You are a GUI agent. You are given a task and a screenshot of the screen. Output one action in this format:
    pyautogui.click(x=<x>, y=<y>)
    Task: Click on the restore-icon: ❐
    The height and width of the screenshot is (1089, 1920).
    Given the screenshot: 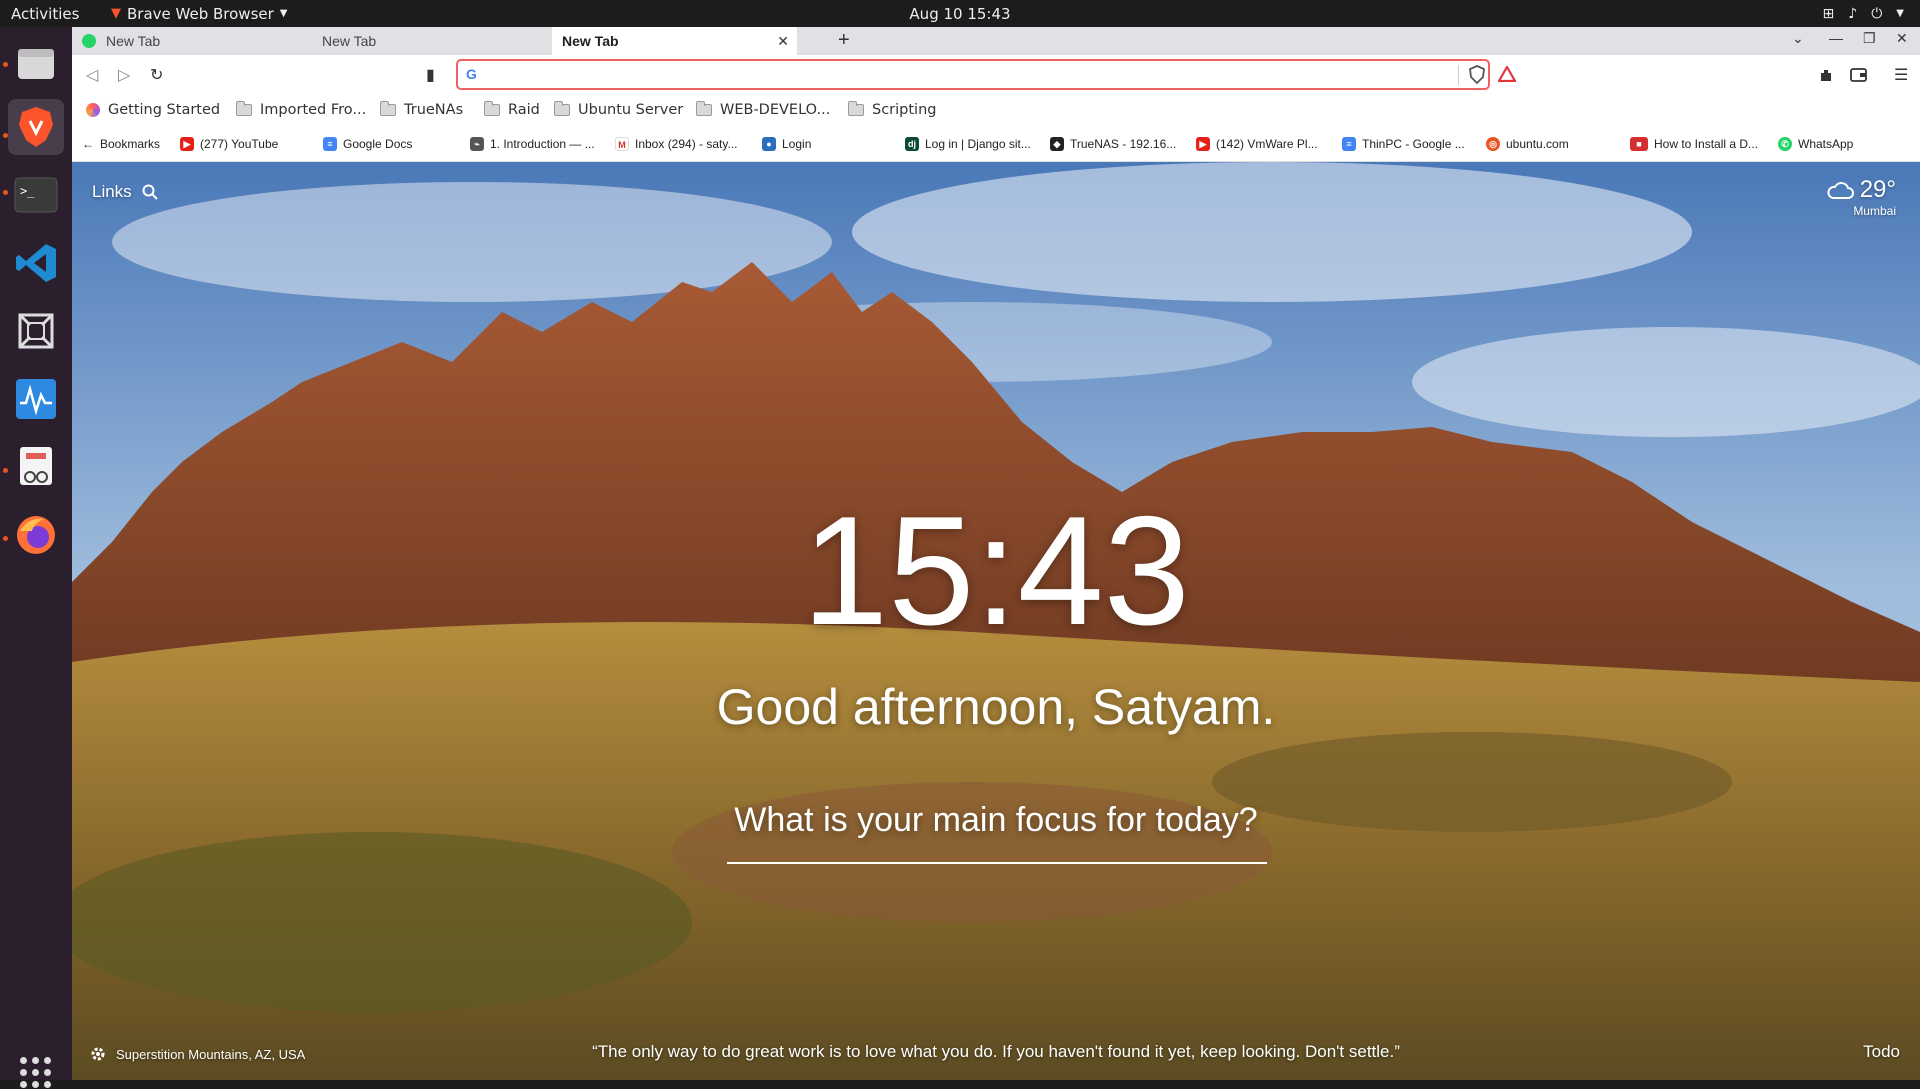 What is the action you would take?
    pyautogui.click(x=1869, y=38)
    